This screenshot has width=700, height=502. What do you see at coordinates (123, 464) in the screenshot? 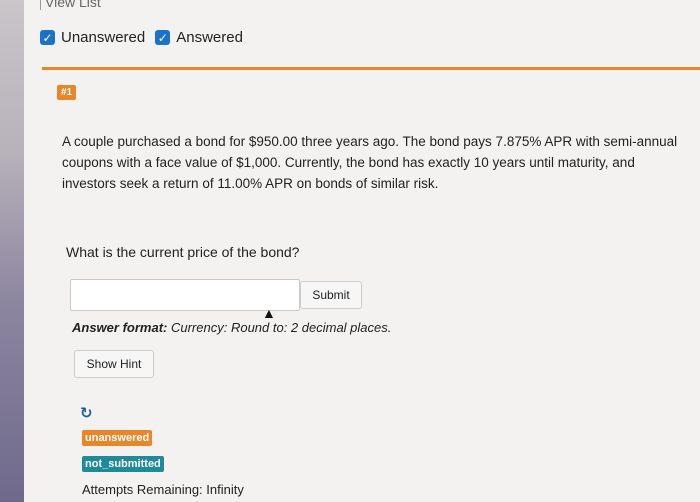
I see `submit-status-badge: not_submitted` at bounding box center [123, 464].